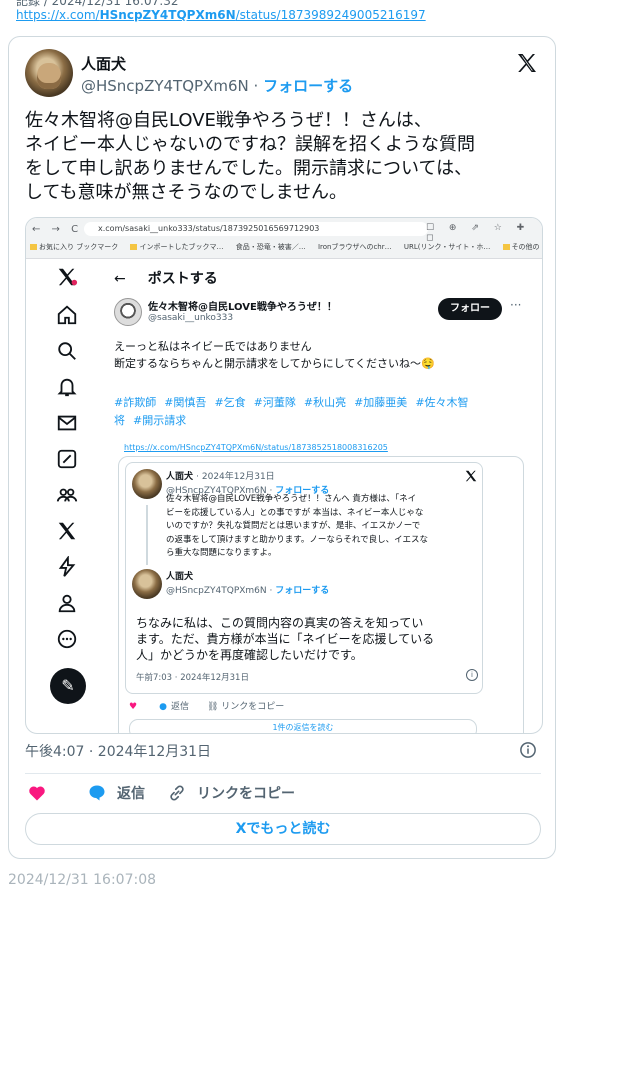  I want to click on hashtag: #河董隊, so click(274, 402).